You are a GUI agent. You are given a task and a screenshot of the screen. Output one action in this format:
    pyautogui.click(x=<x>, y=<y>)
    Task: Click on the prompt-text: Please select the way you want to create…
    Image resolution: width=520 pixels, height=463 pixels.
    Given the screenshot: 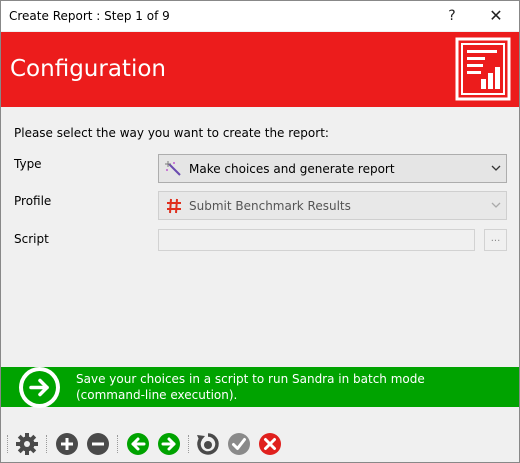 What is the action you would take?
    pyautogui.click(x=171, y=133)
    